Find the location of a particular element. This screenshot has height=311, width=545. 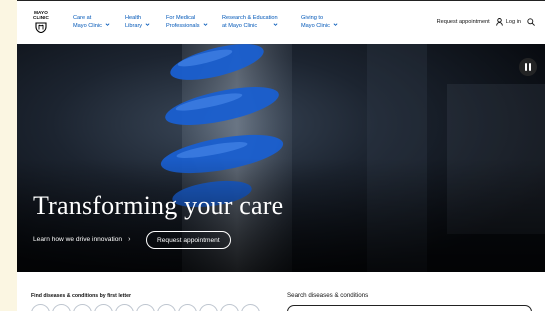

nav-giving-to-mayo-clinic: Giving to Mayo Clinic is located at coordinates (319, 22).